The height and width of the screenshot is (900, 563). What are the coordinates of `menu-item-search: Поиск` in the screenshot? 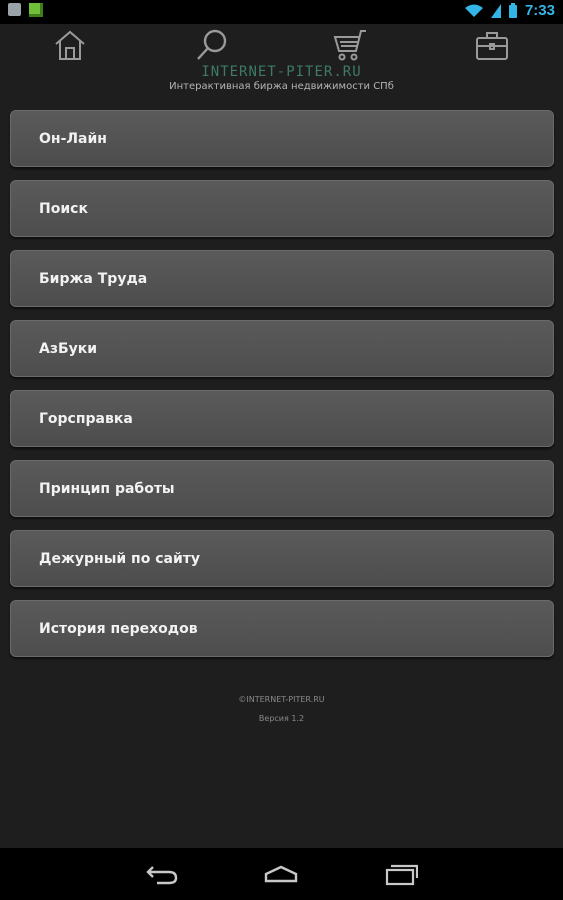 It's located at (282, 208).